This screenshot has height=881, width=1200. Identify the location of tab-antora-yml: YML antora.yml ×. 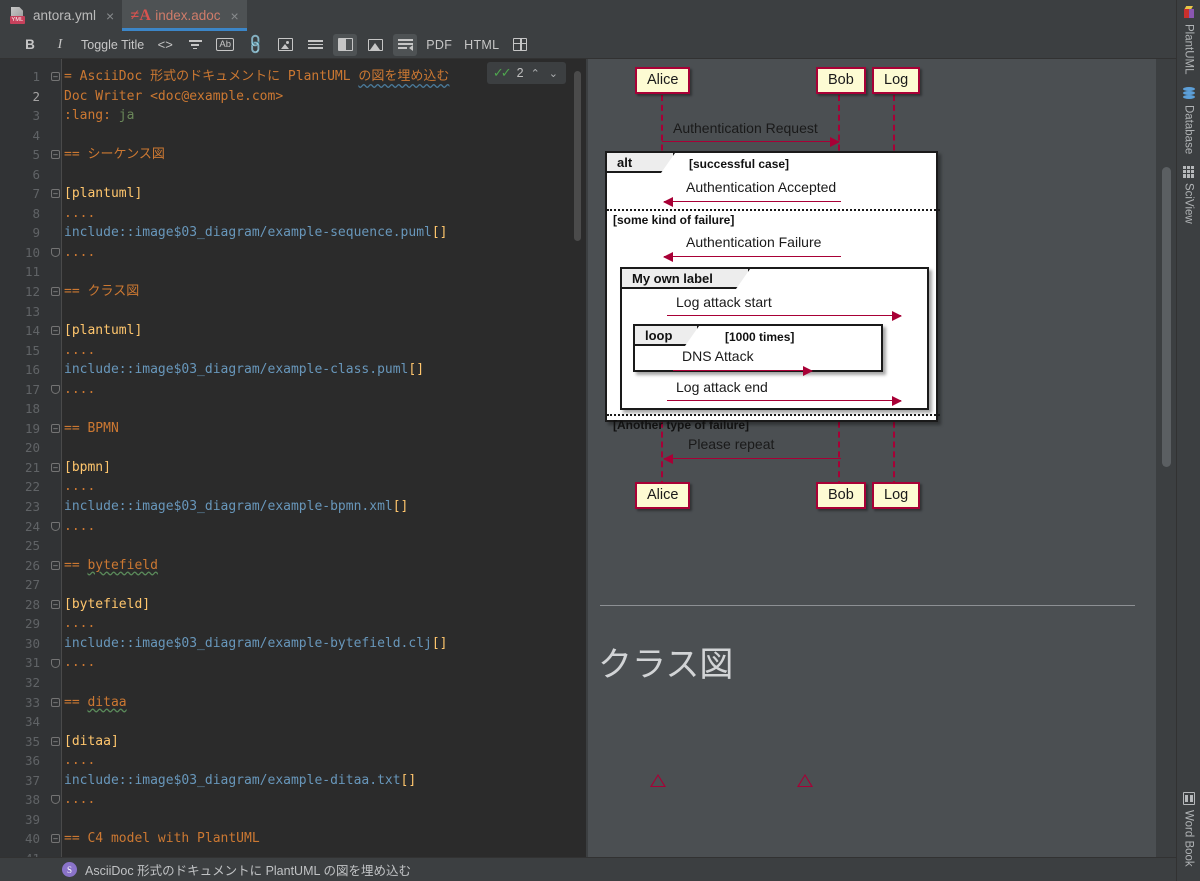
(61, 15).